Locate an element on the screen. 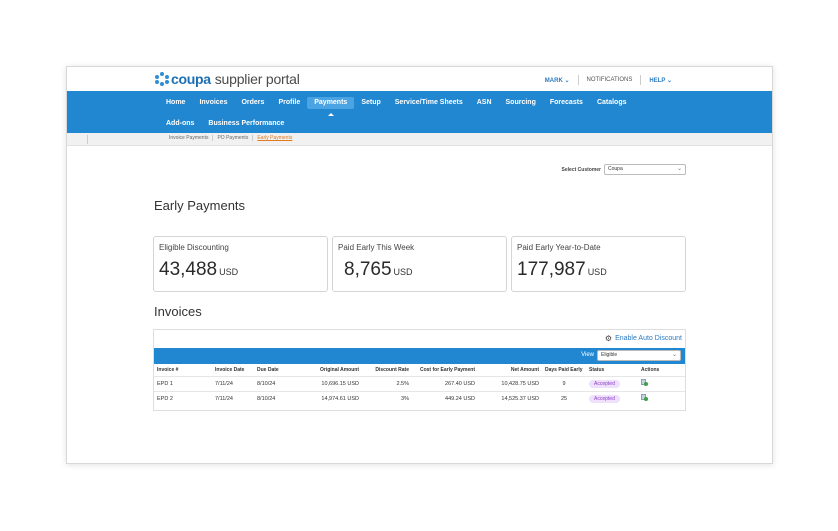  col-actions: Actions is located at coordinates (650, 369).